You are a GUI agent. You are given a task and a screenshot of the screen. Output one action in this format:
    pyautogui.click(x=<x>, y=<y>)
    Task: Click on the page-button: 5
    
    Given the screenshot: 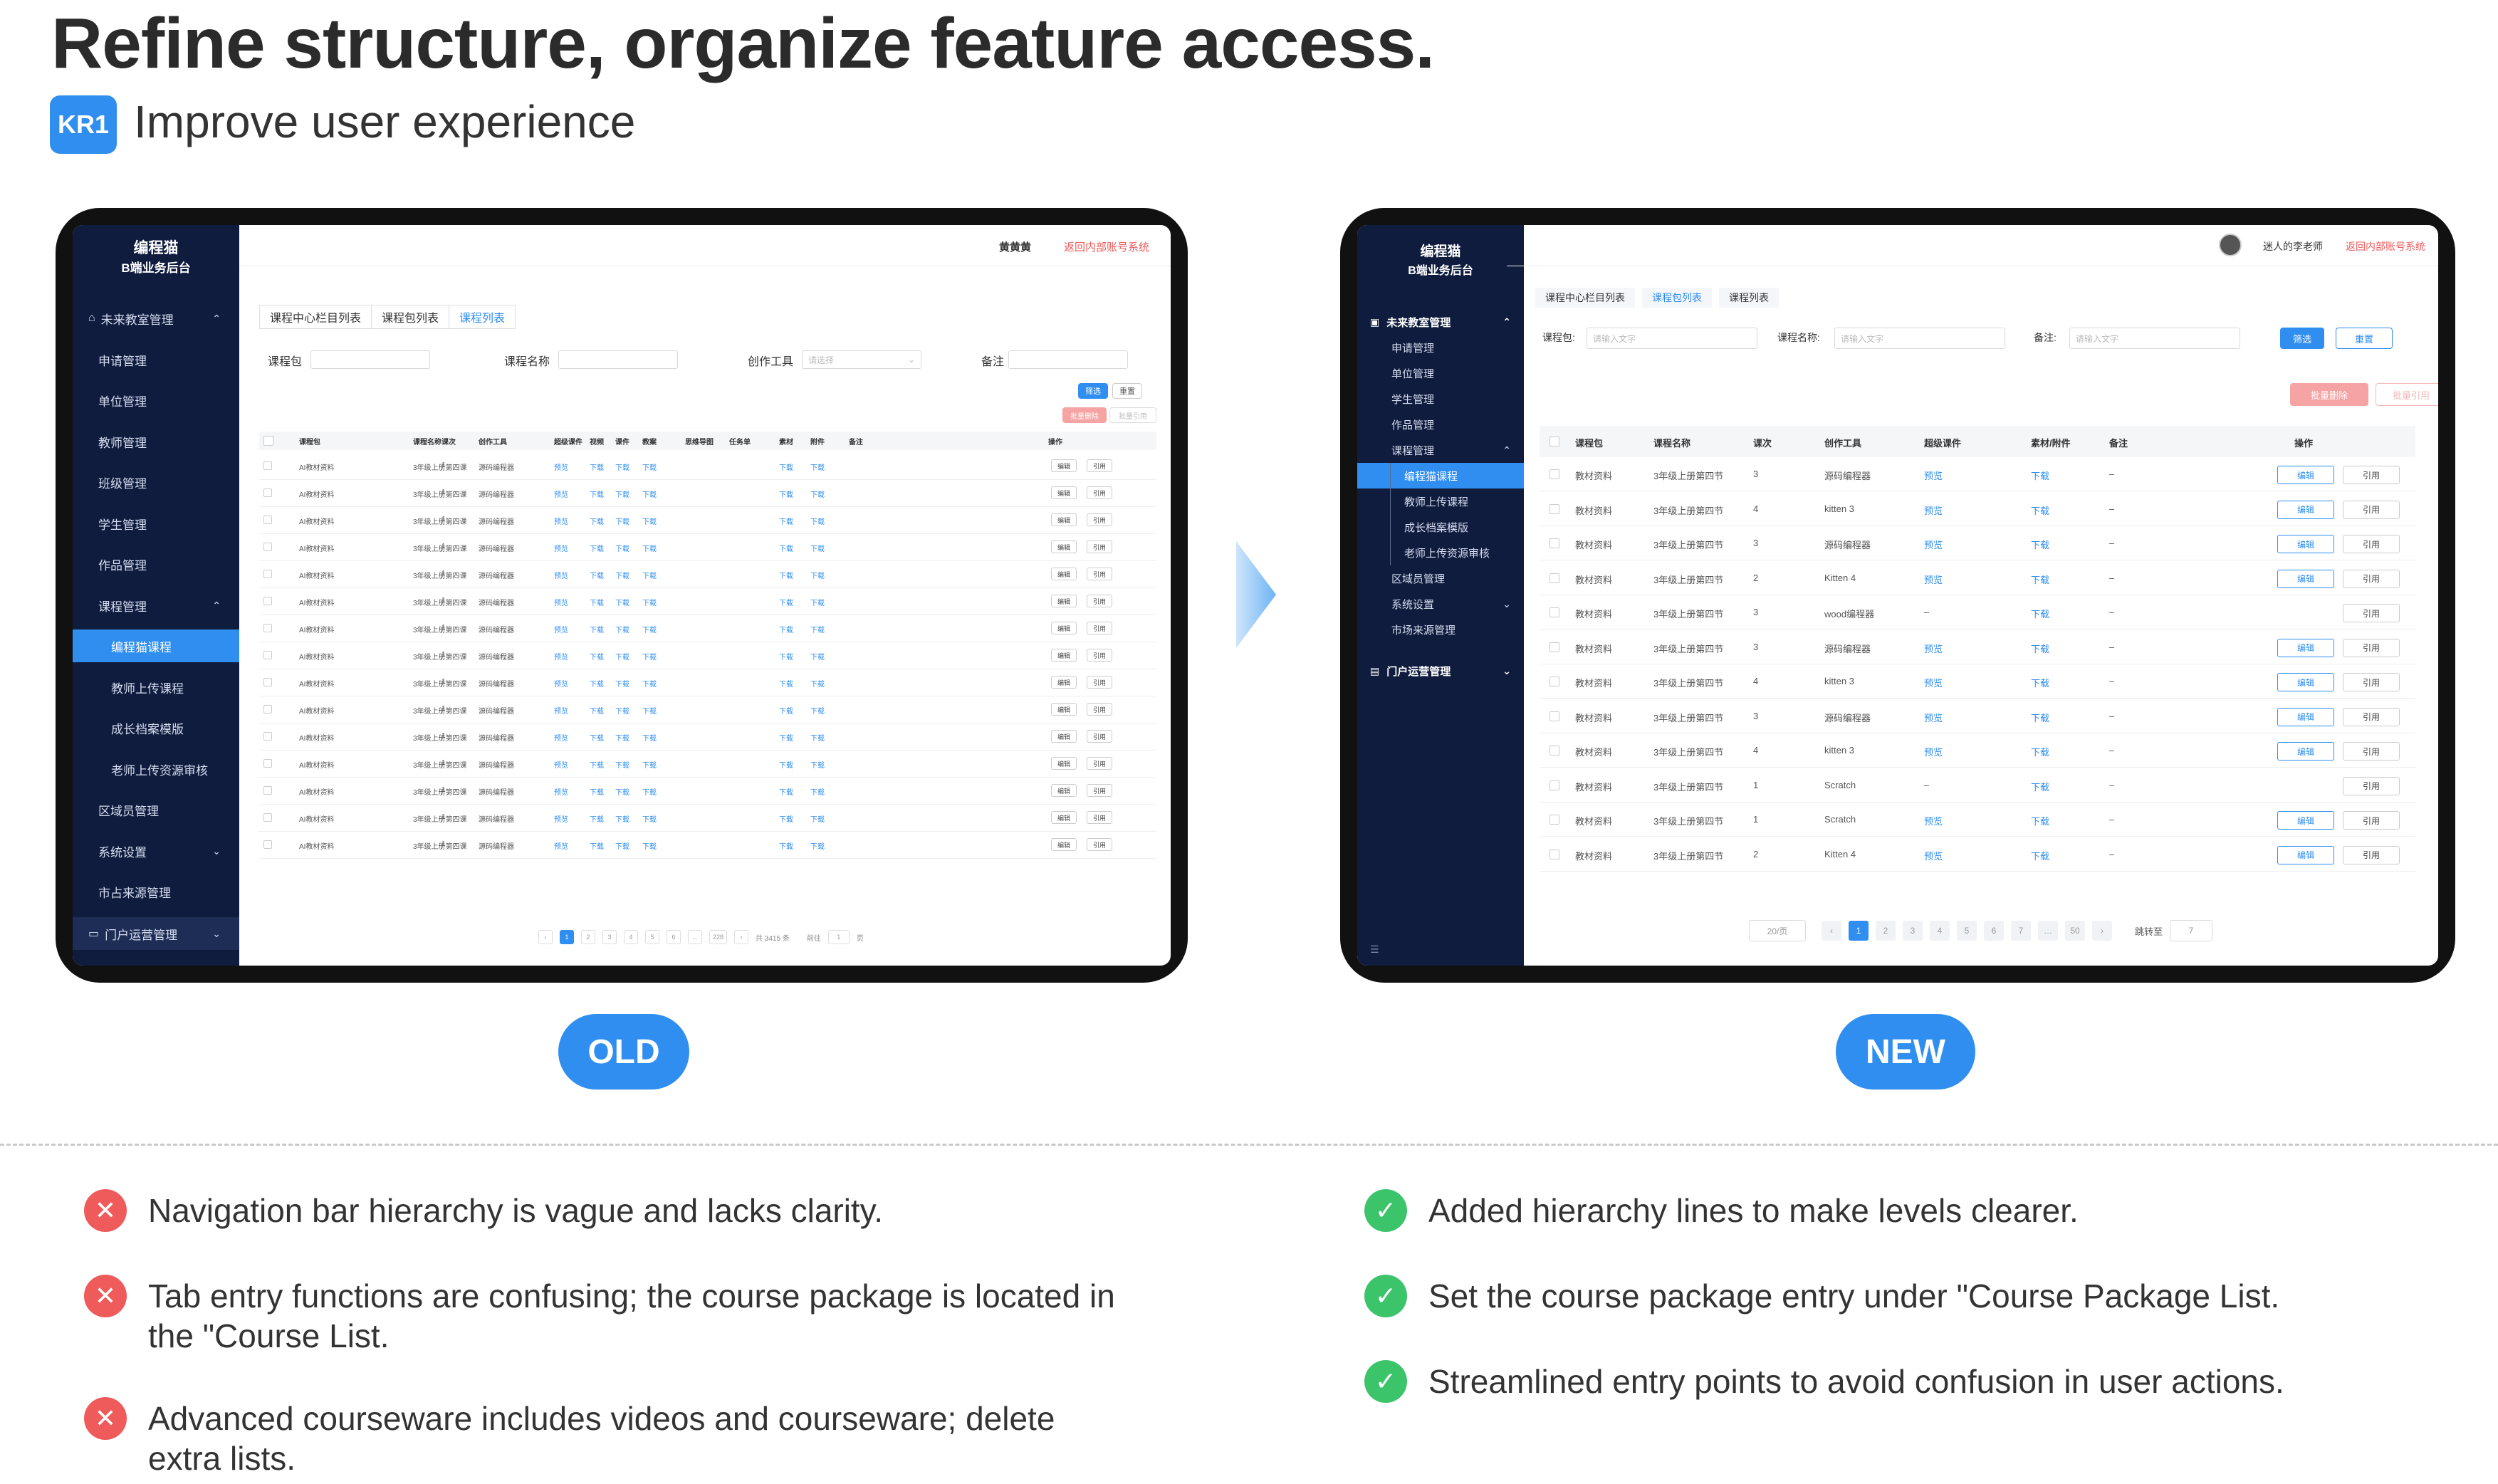 What is the action you would take?
    pyautogui.click(x=1967, y=931)
    